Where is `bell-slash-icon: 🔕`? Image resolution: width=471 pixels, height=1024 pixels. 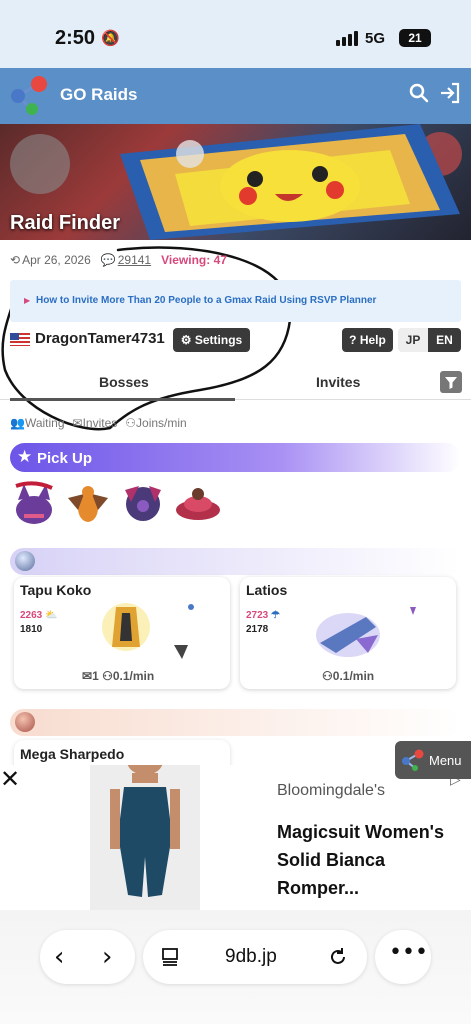
bell-slash-icon: 🔕 is located at coordinates (110, 38).